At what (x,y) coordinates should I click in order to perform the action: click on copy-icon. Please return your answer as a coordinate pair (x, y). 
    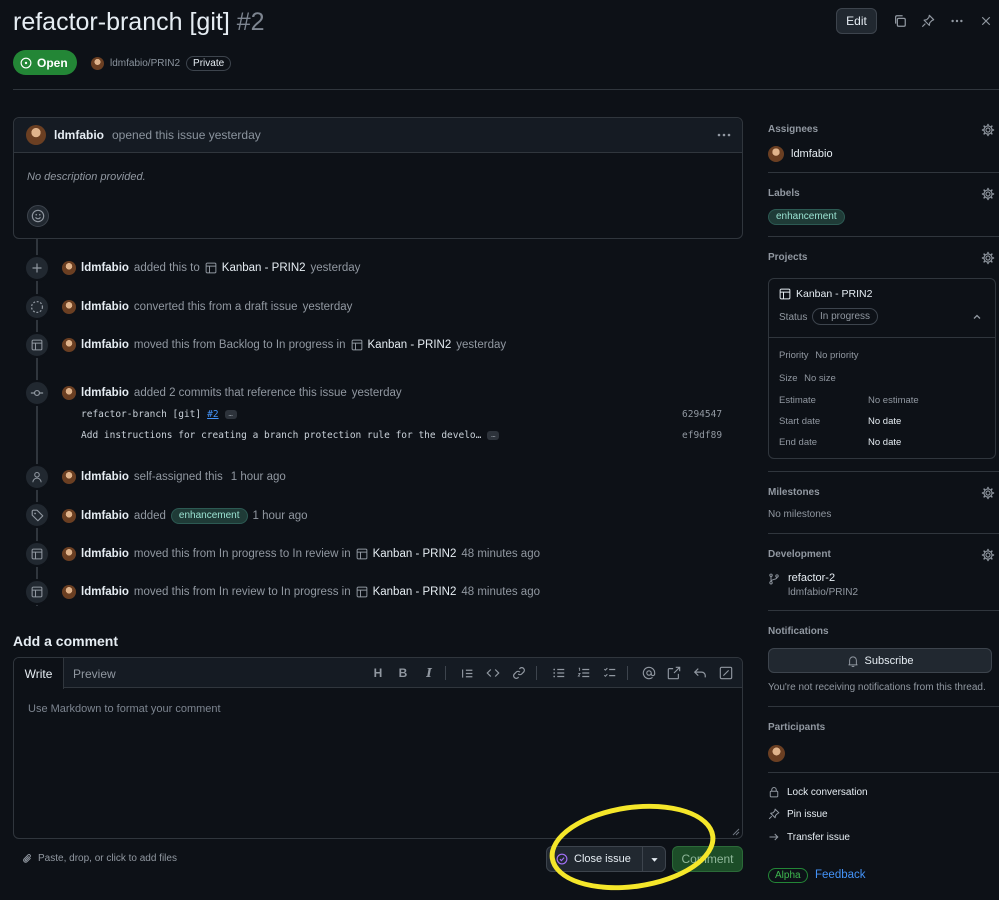
    Looking at the image, I should click on (900, 21).